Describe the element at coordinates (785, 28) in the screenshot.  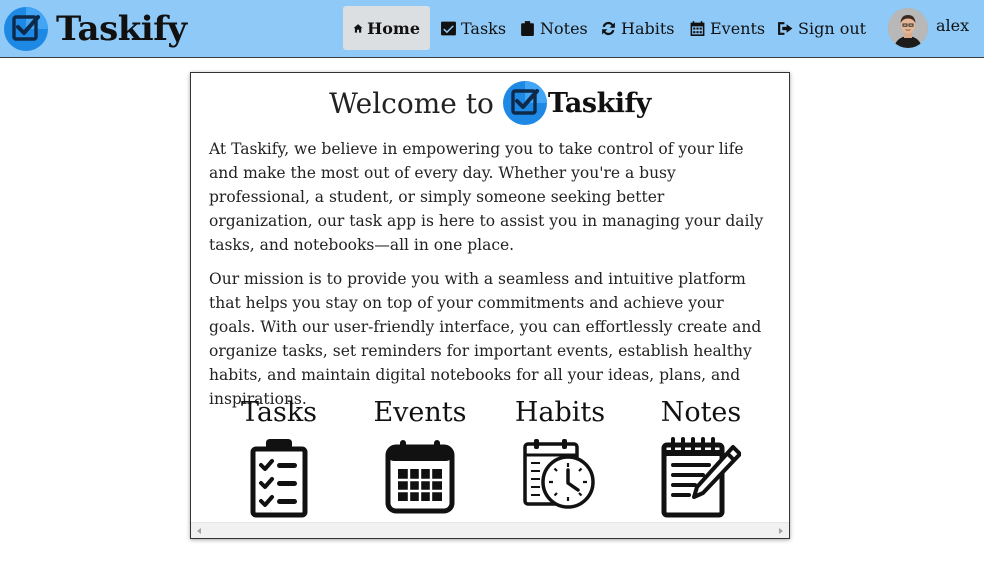
I see `sign-out-icon` at that location.